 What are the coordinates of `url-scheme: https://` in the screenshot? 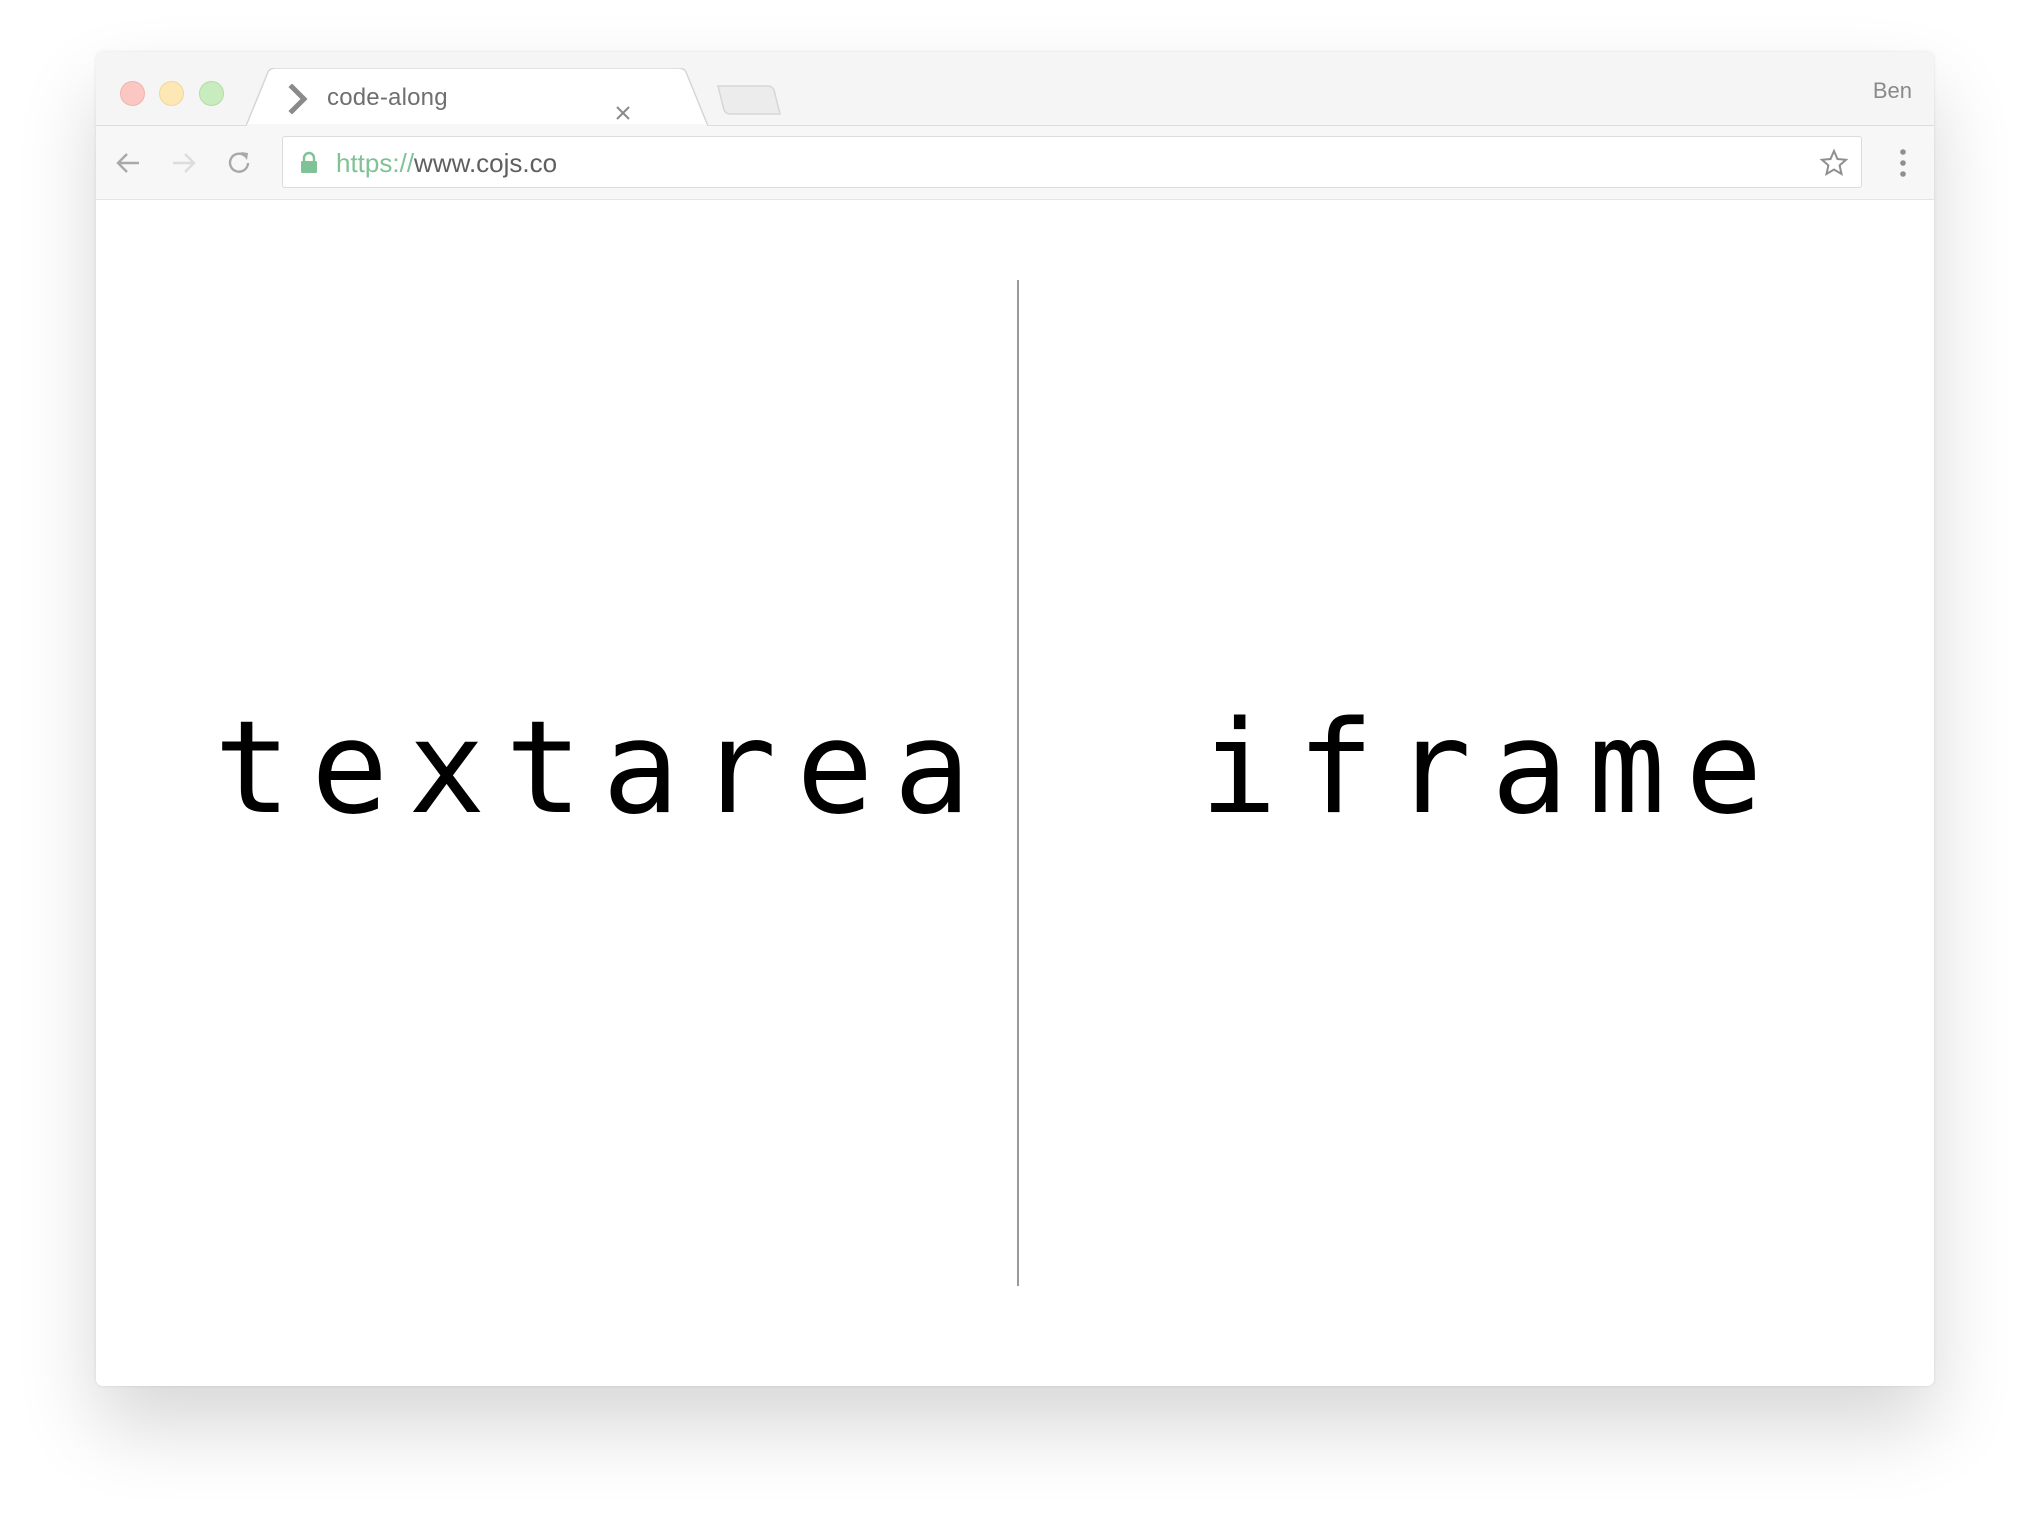 It's located at (375, 163).